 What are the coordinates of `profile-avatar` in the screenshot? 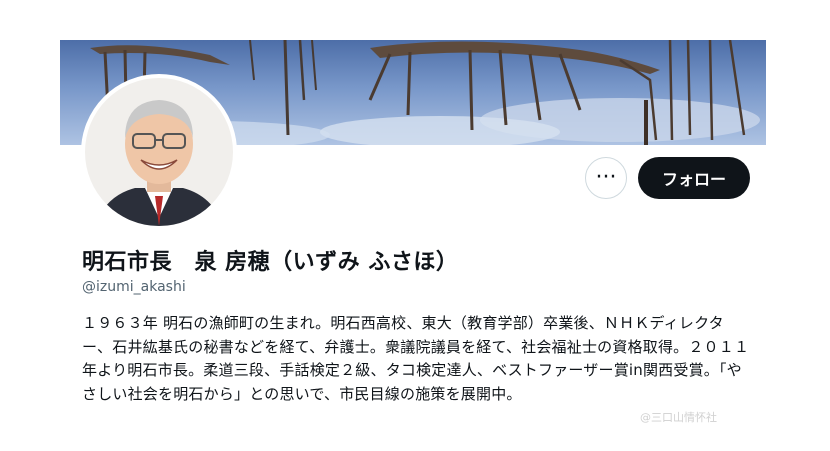 It's located at (159, 152).